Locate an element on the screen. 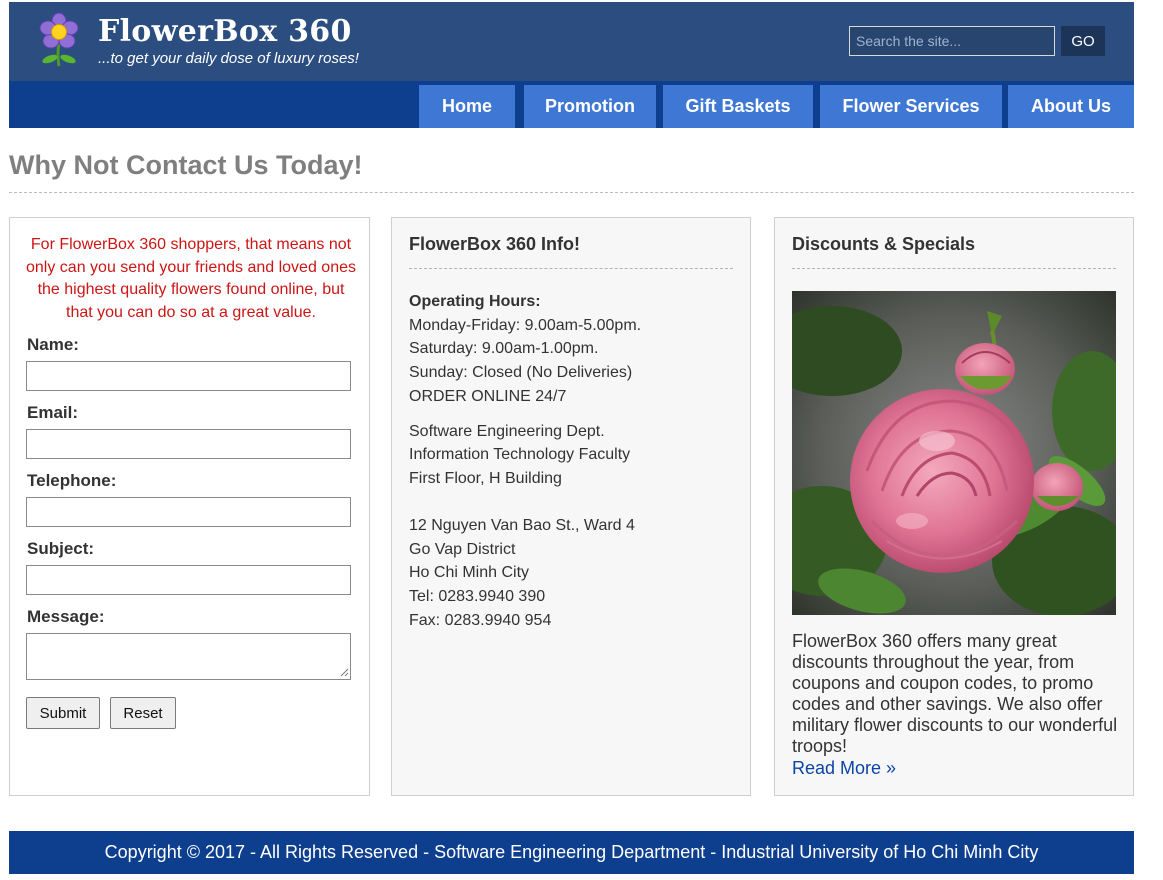 This screenshot has width=1163, height=880. flower-logo-icon is located at coordinates (59, 40).